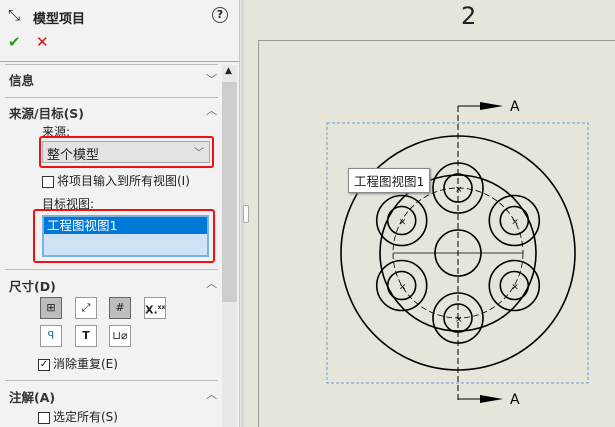 The image size is (615, 427). I want to click on section-label-top: A, so click(515, 107).